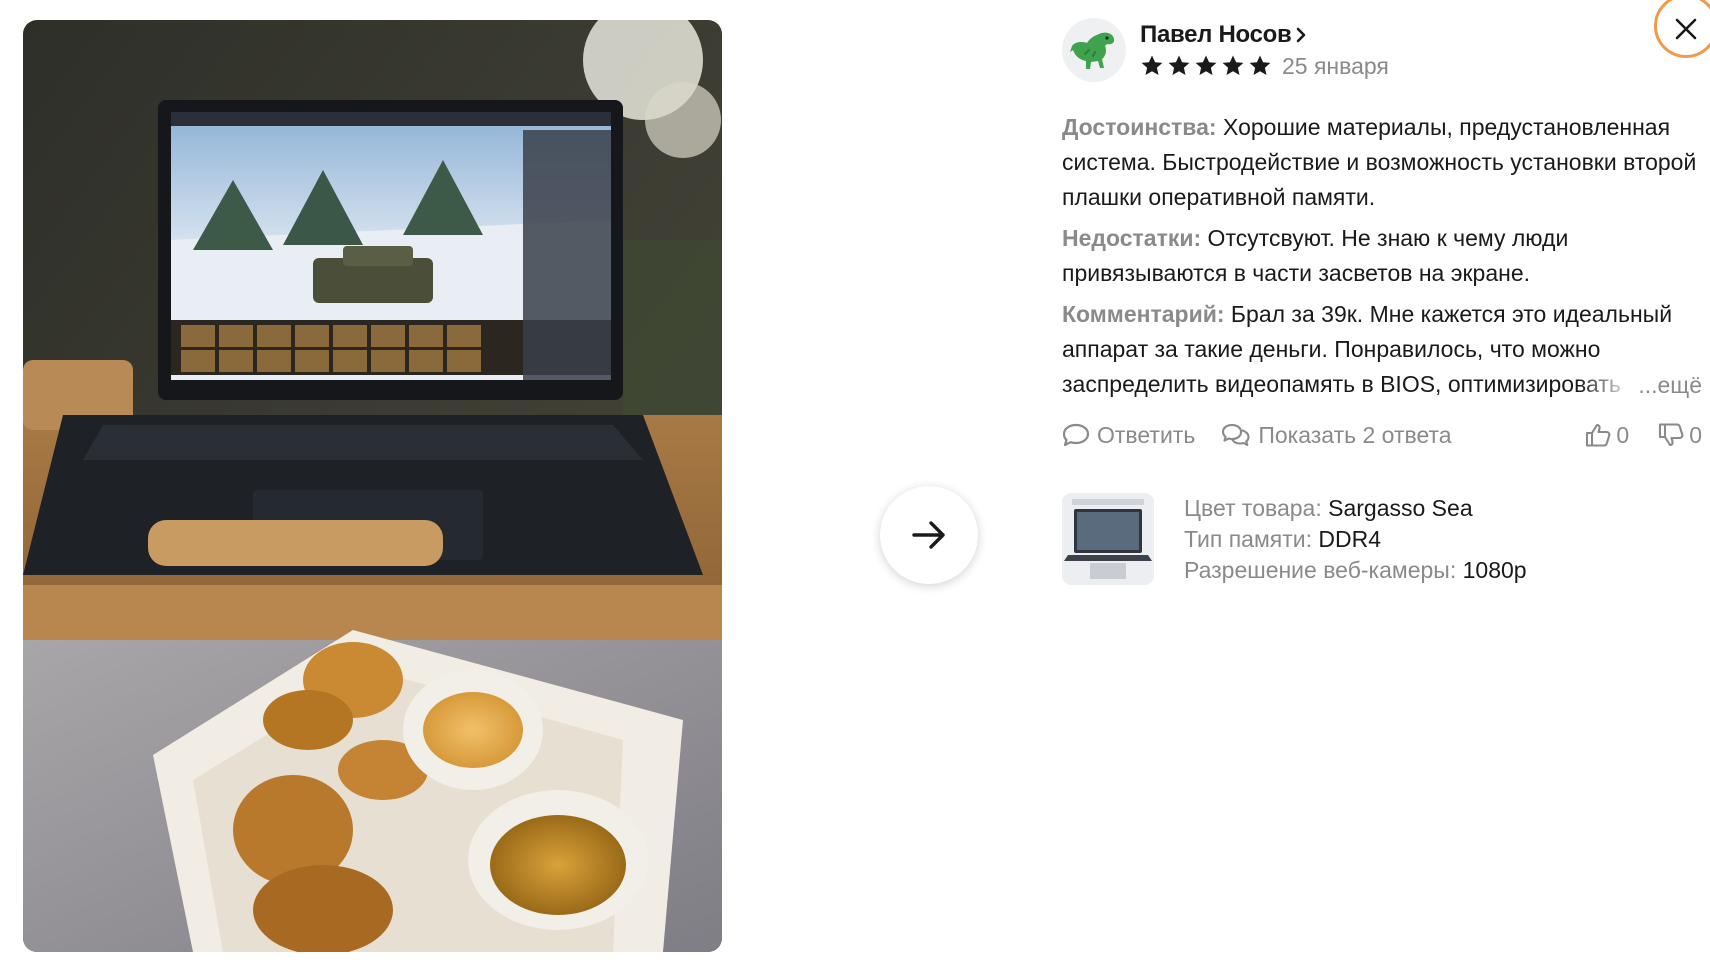  I want to click on spec-webcam-resolution: Разрешение веб-камеры: 1080p, so click(1355, 570).